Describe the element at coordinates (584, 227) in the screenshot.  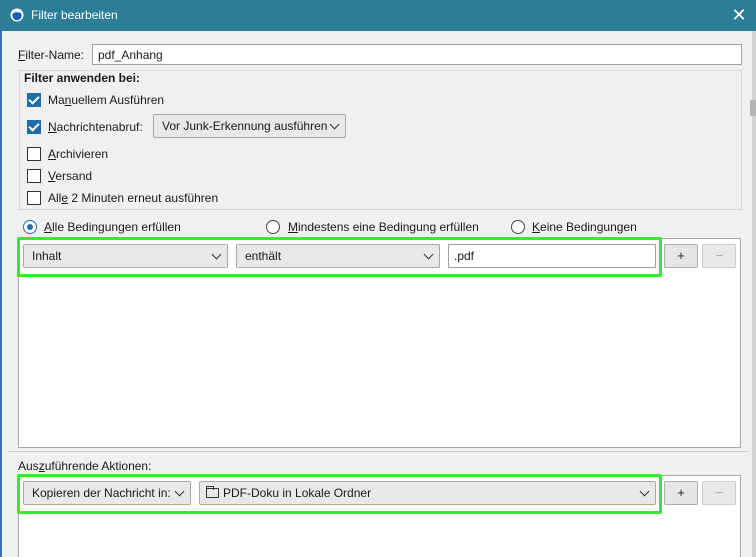
I see `match-none-label: Keine Bedingungen` at that location.